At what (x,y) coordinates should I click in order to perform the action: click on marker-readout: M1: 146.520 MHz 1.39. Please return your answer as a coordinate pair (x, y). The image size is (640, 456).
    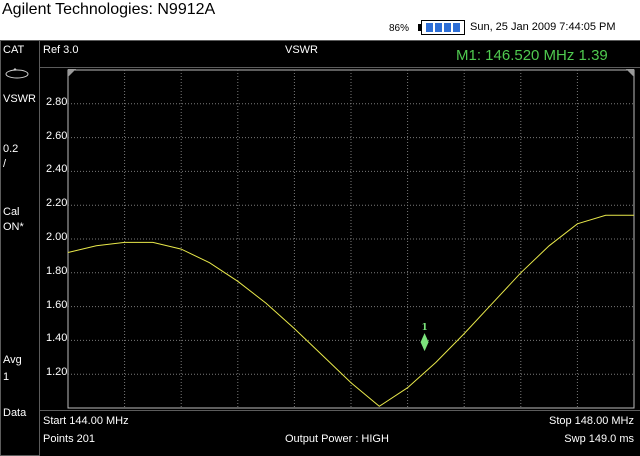
    Looking at the image, I should click on (532, 55).